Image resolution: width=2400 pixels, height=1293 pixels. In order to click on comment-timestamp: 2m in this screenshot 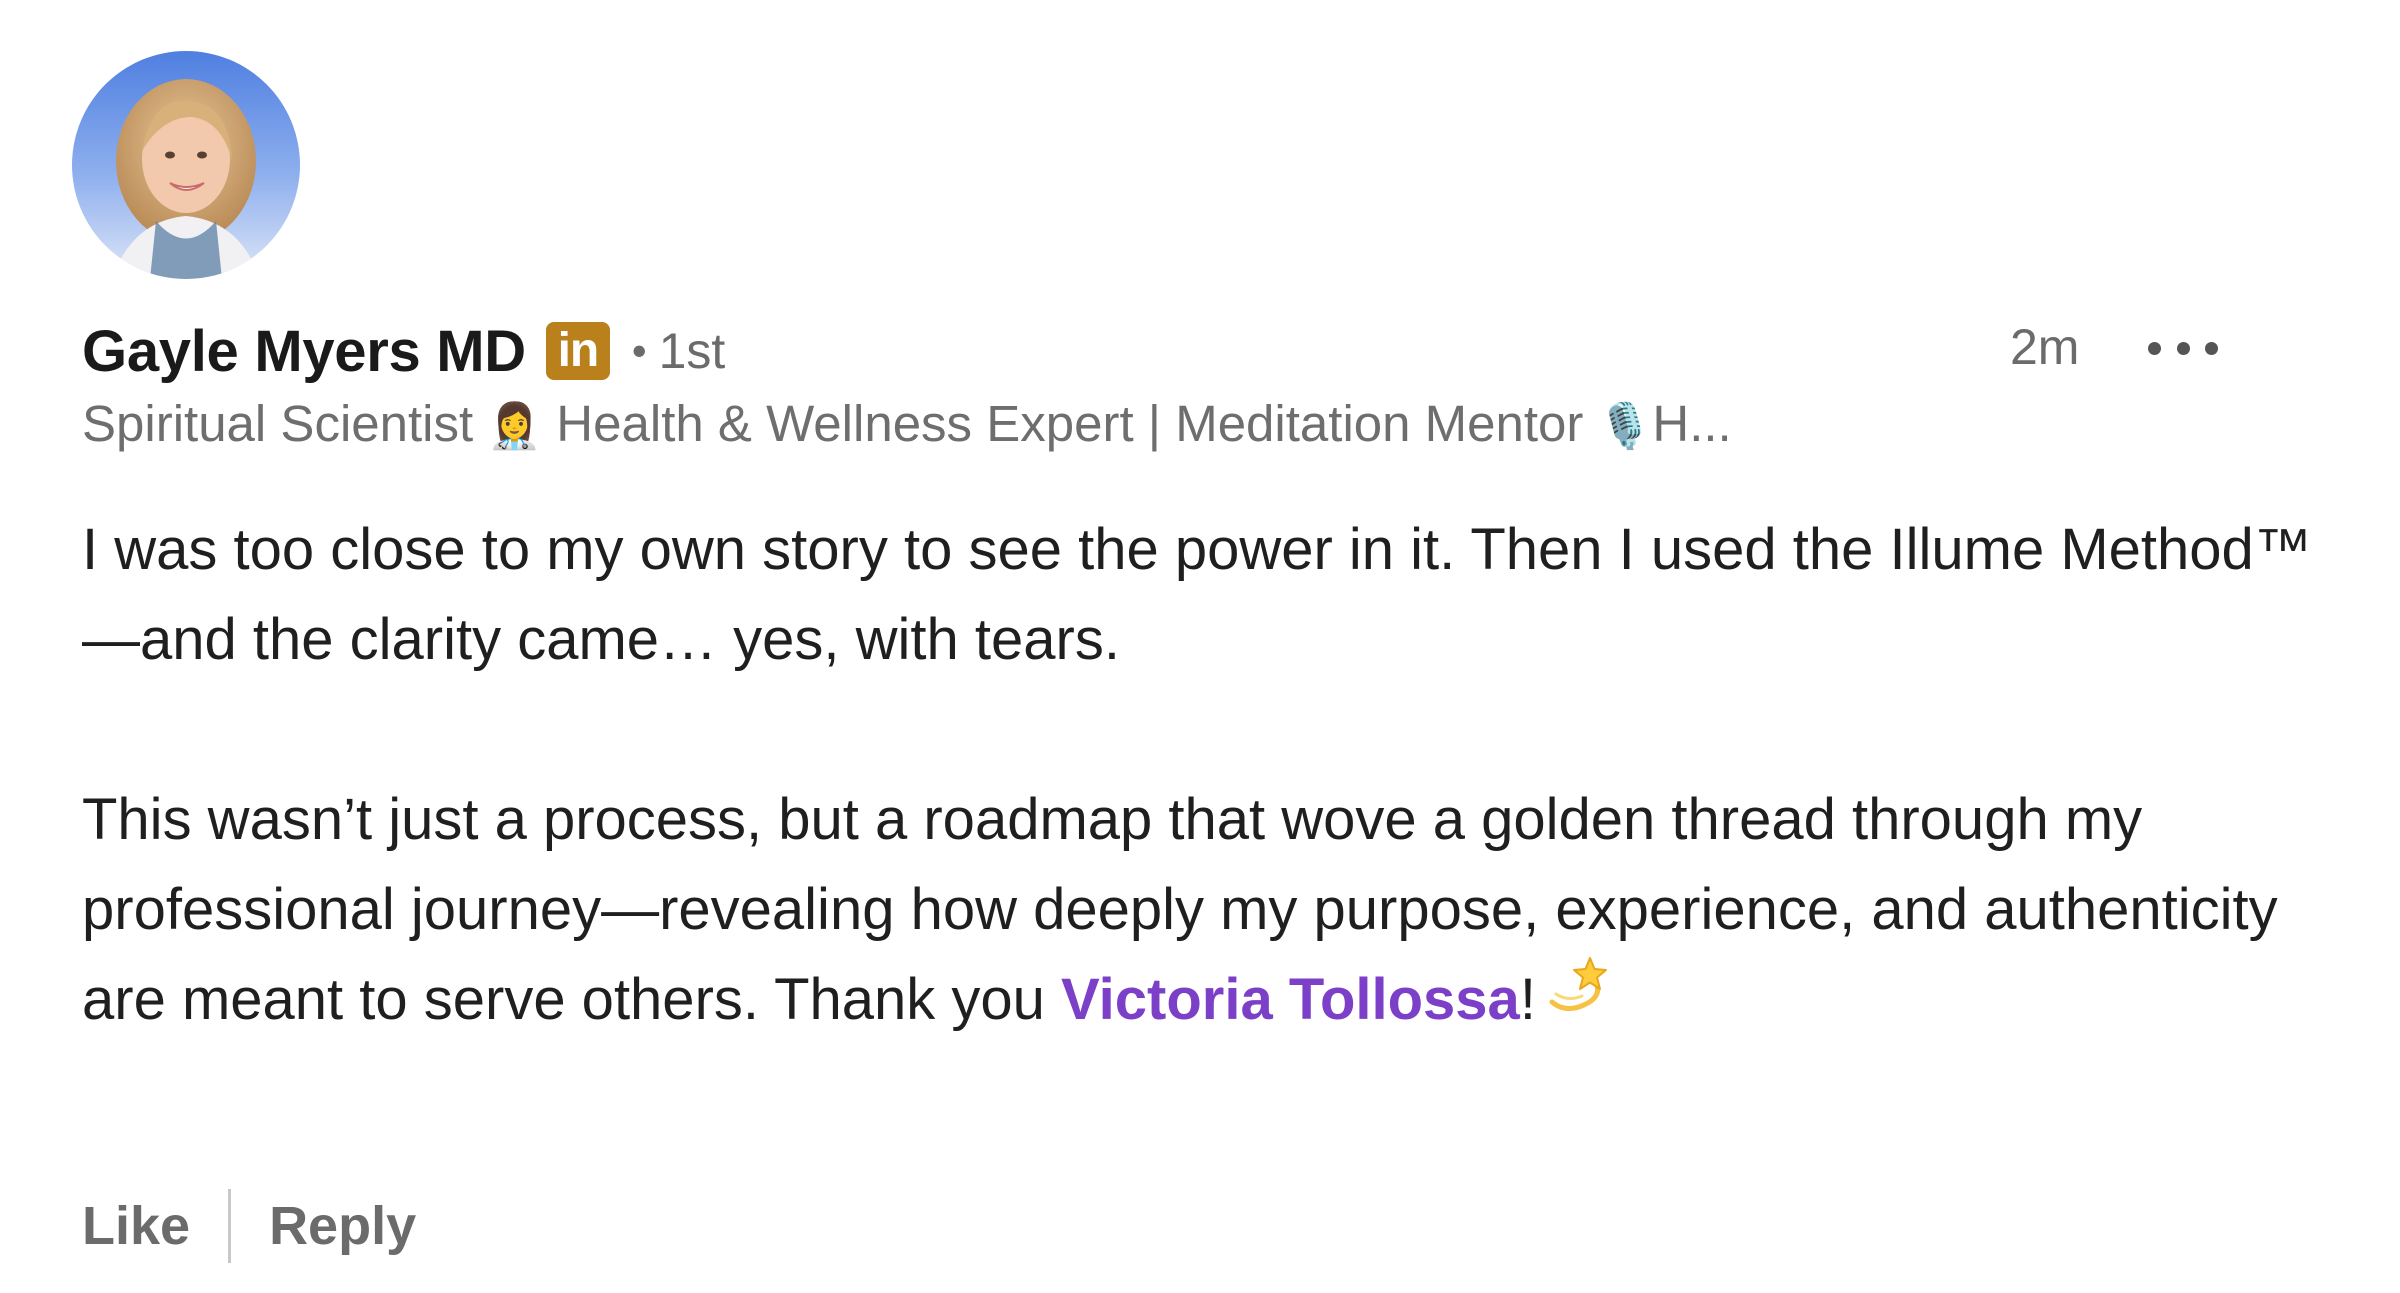, I will do `click(2045, 347)`.